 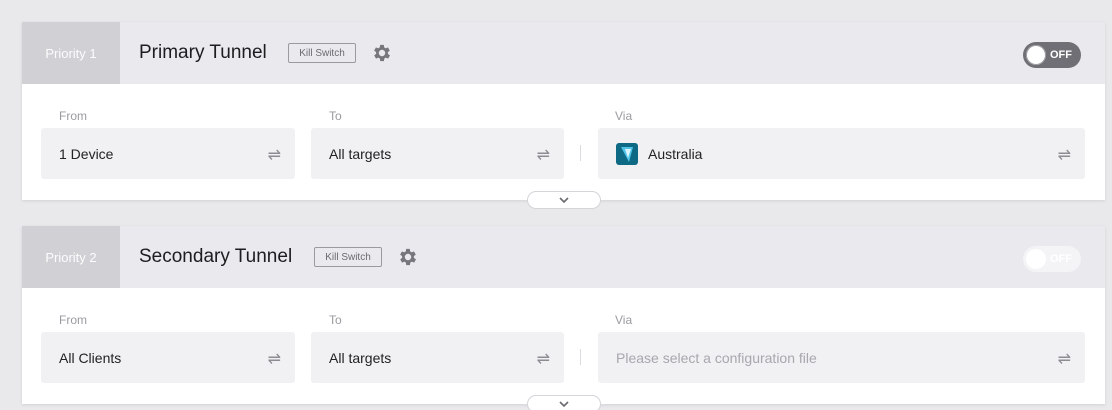 I want to click on via-selector: Australia ⇌, so click(x=841, y=153).